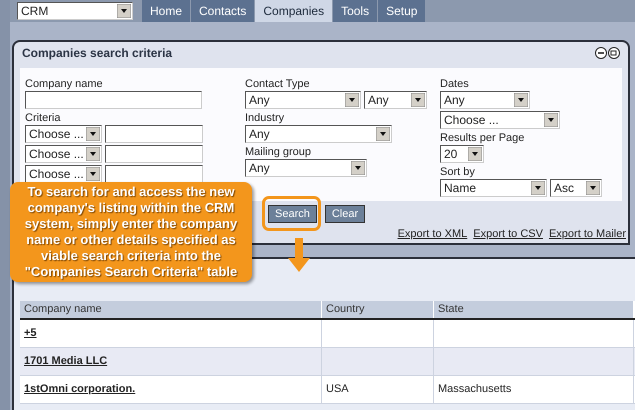 This screenshot has height=410, width=635. I want to click on company-link: 1stOmni corporation., so click(80, 389).